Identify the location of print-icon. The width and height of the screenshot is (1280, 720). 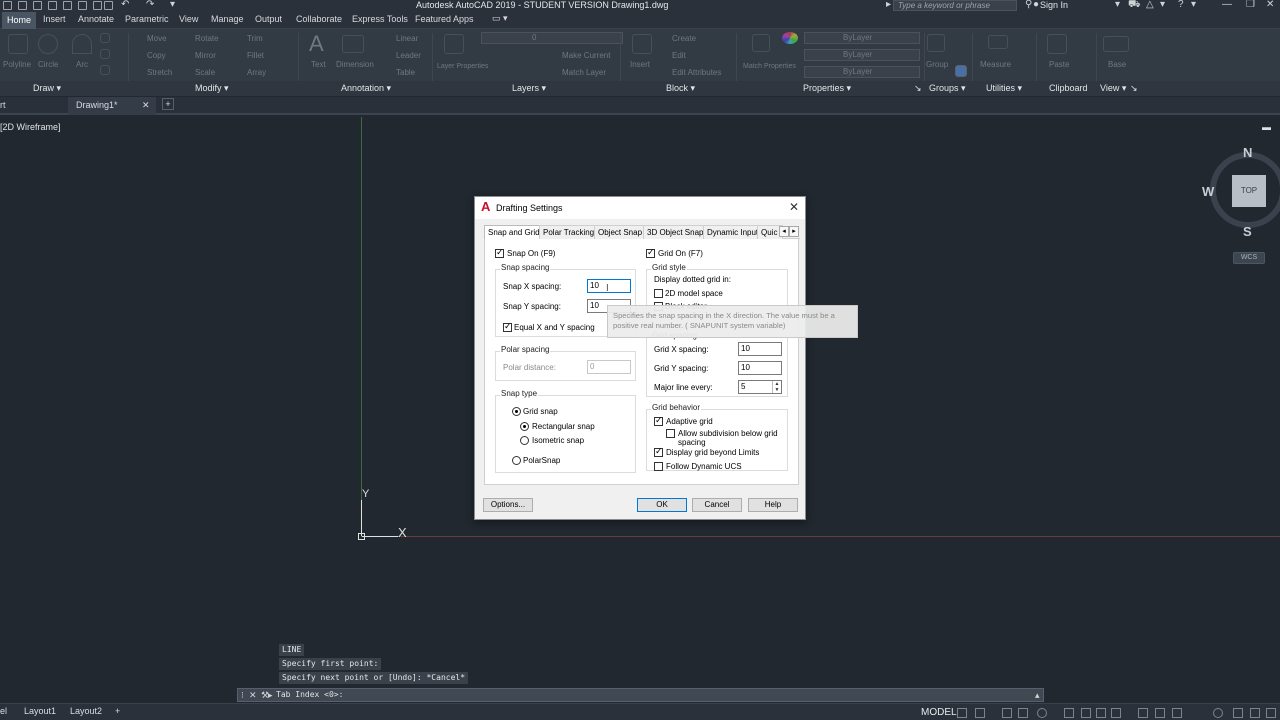
(108, 5).